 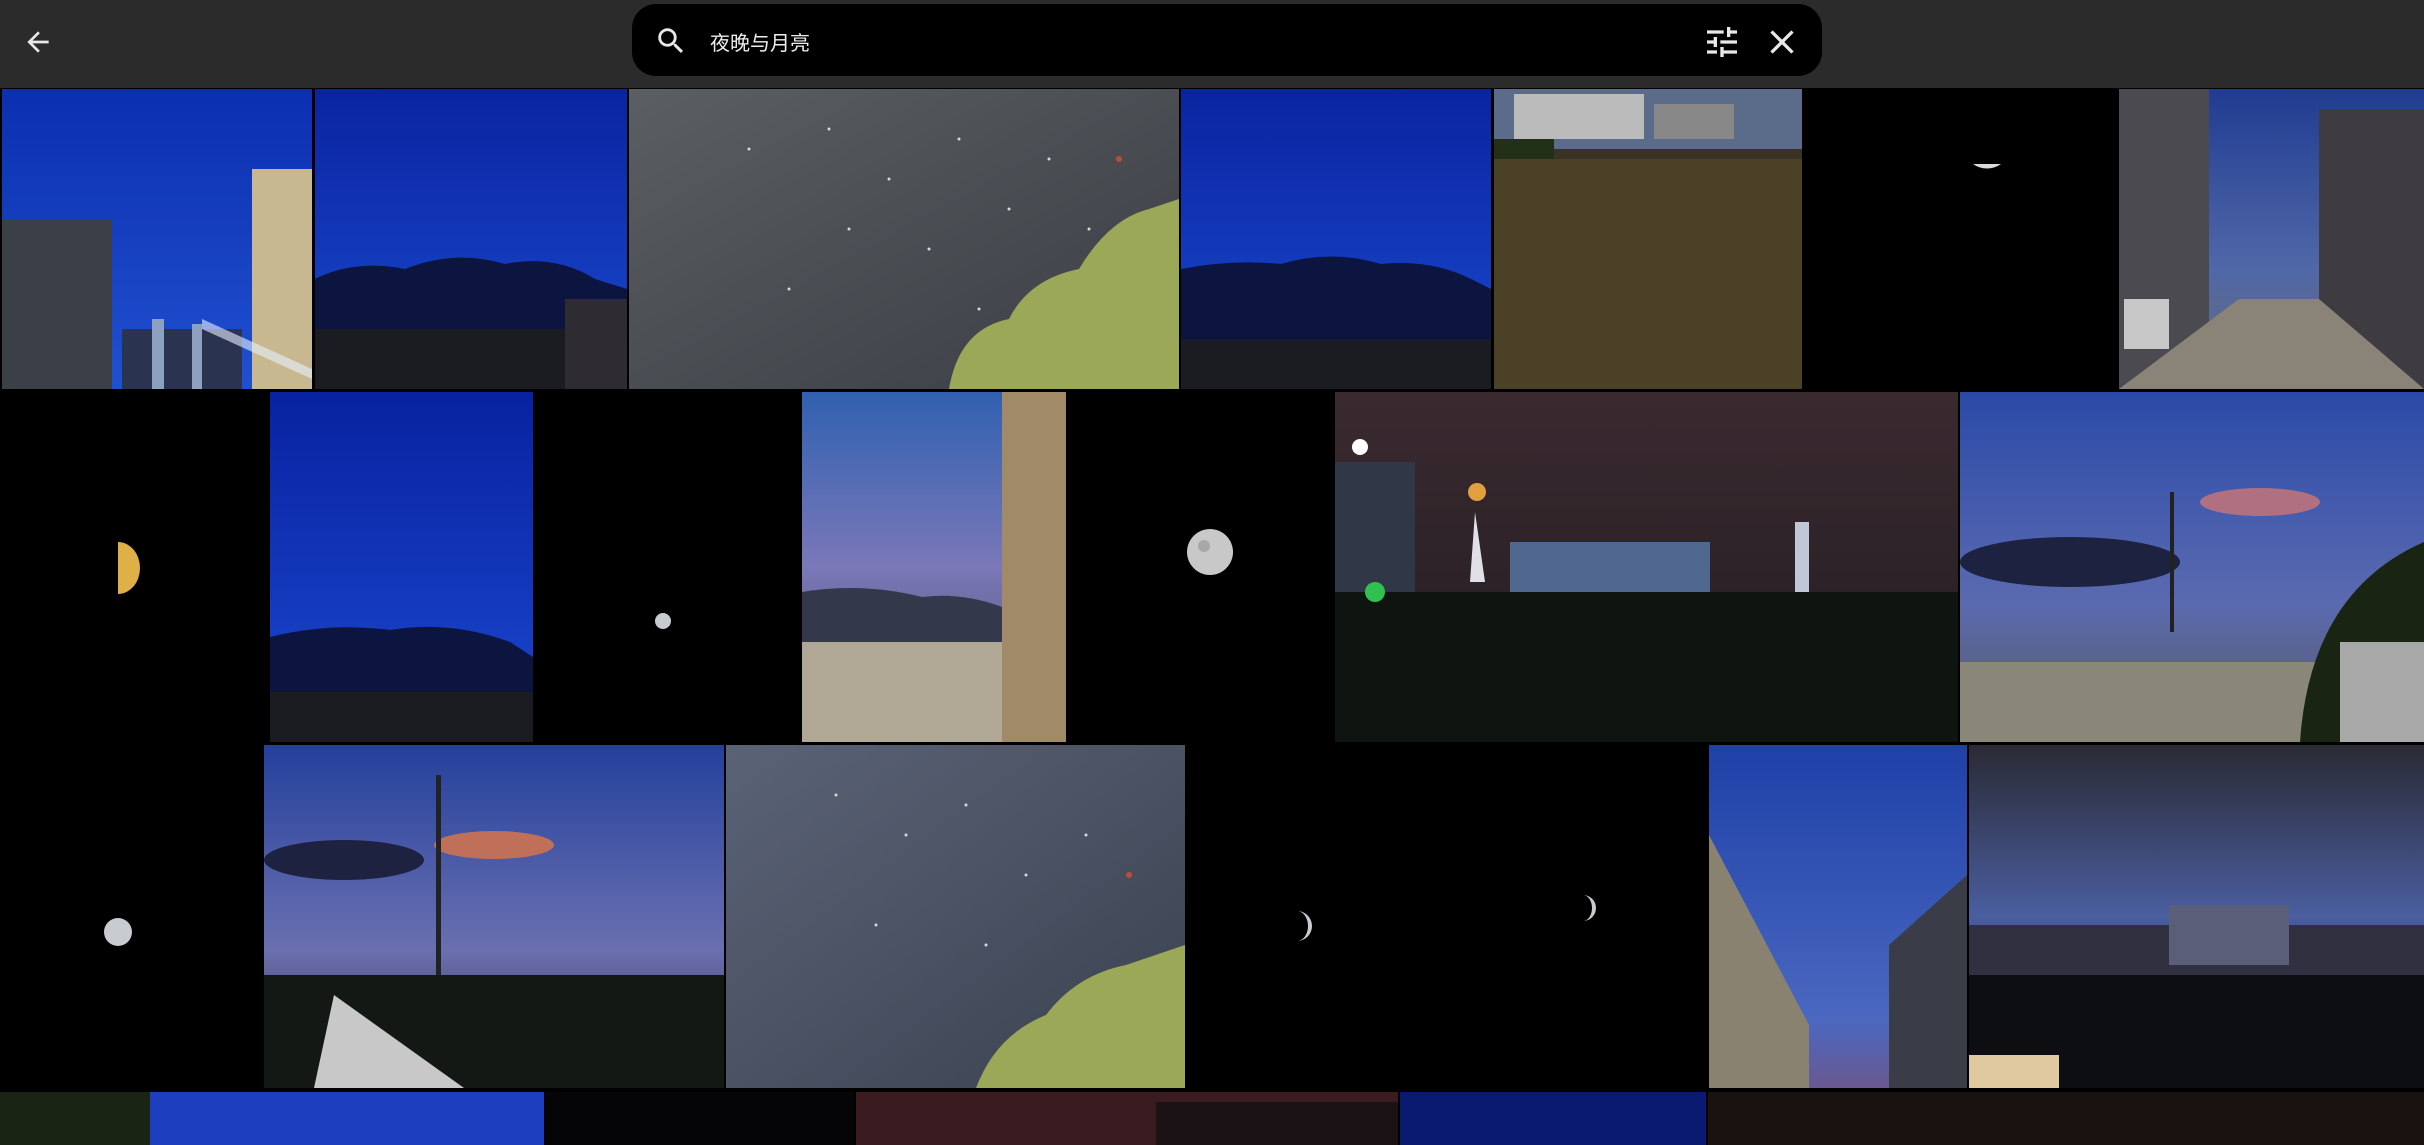 I want to click on search-input, so click(x=1160, y=41).